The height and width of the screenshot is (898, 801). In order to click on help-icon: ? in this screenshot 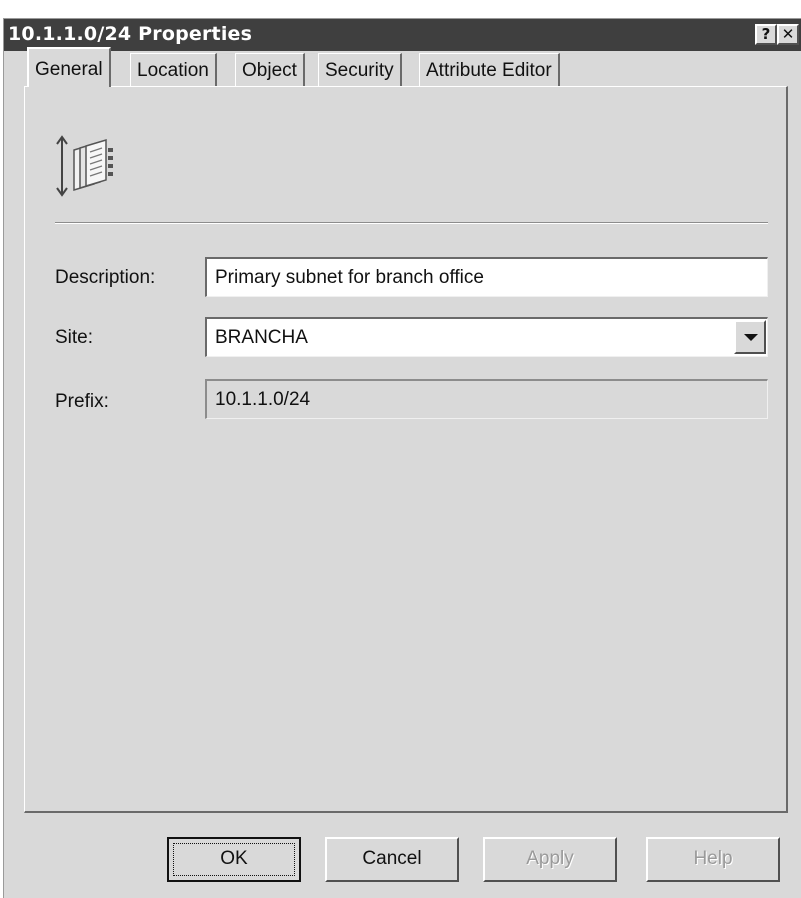, I will do `click(766, 34)`.